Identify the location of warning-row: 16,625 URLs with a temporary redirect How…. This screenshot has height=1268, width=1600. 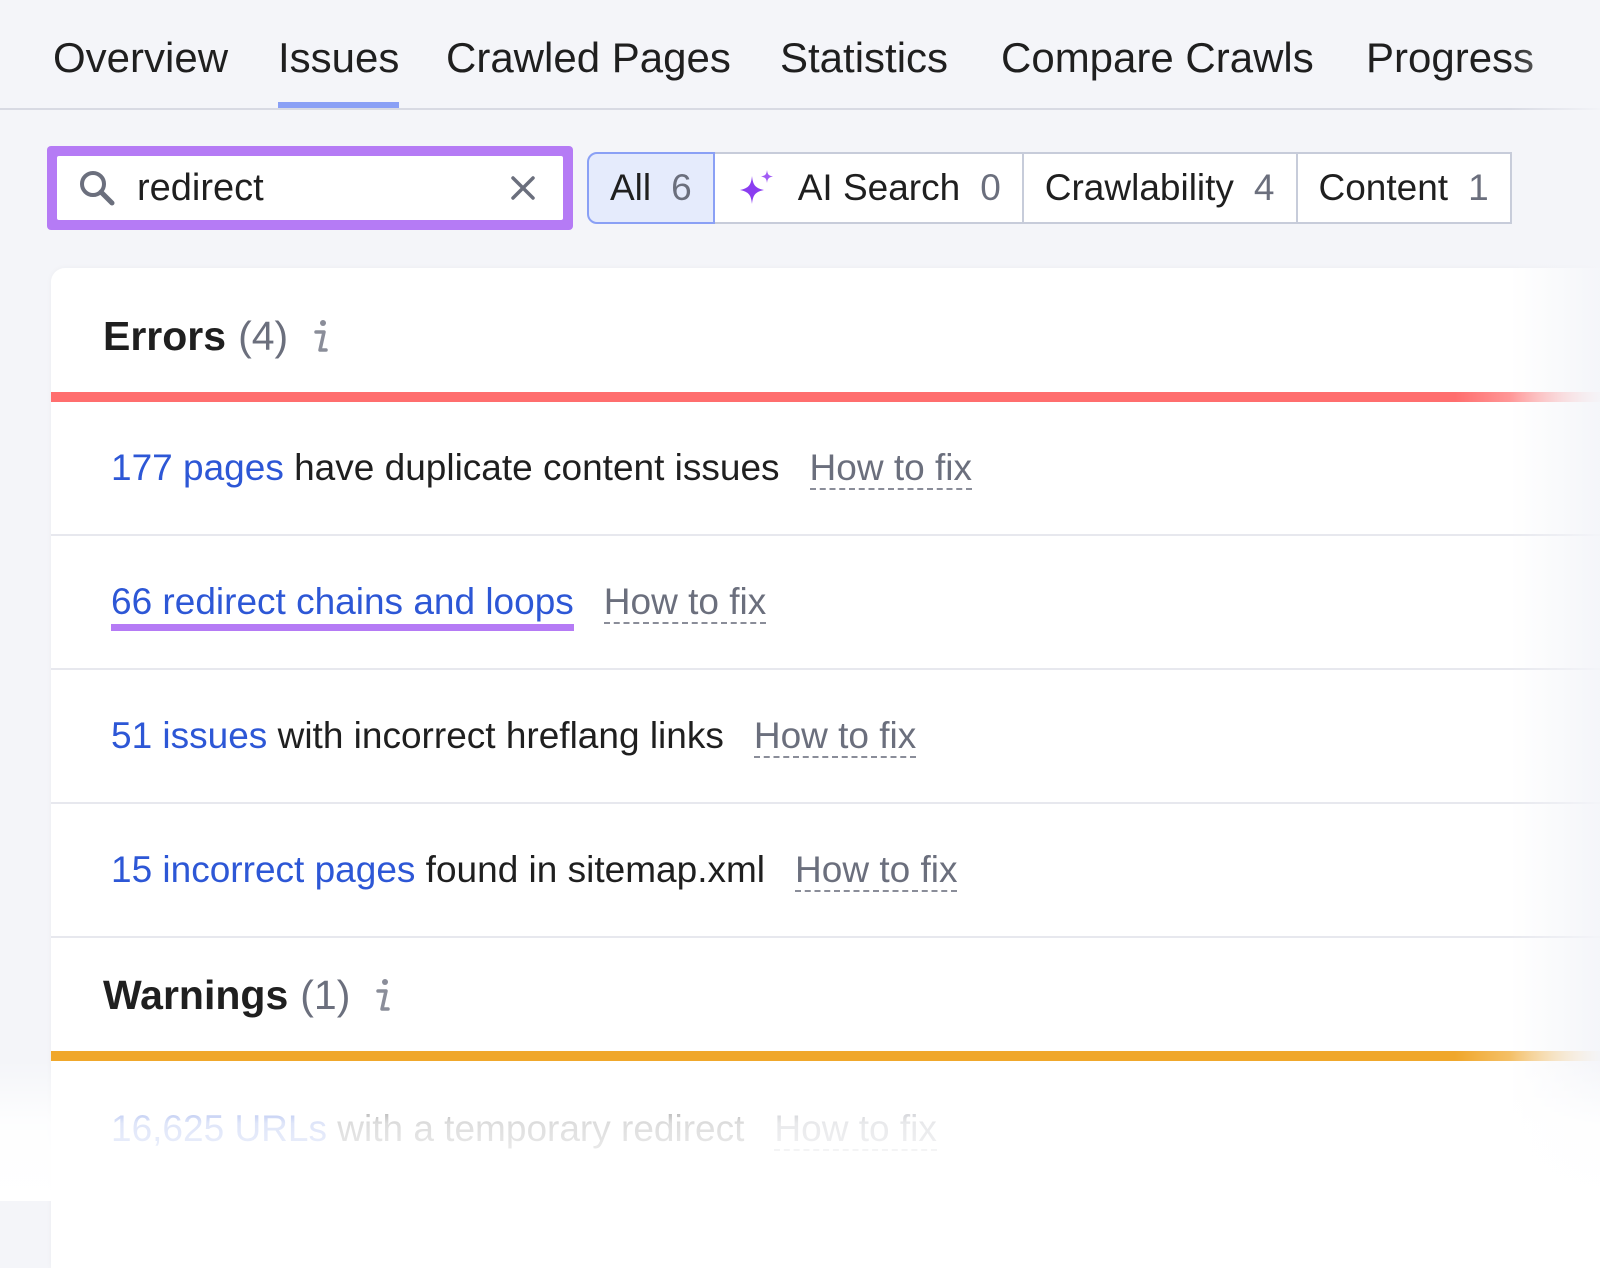
(825, 1128).